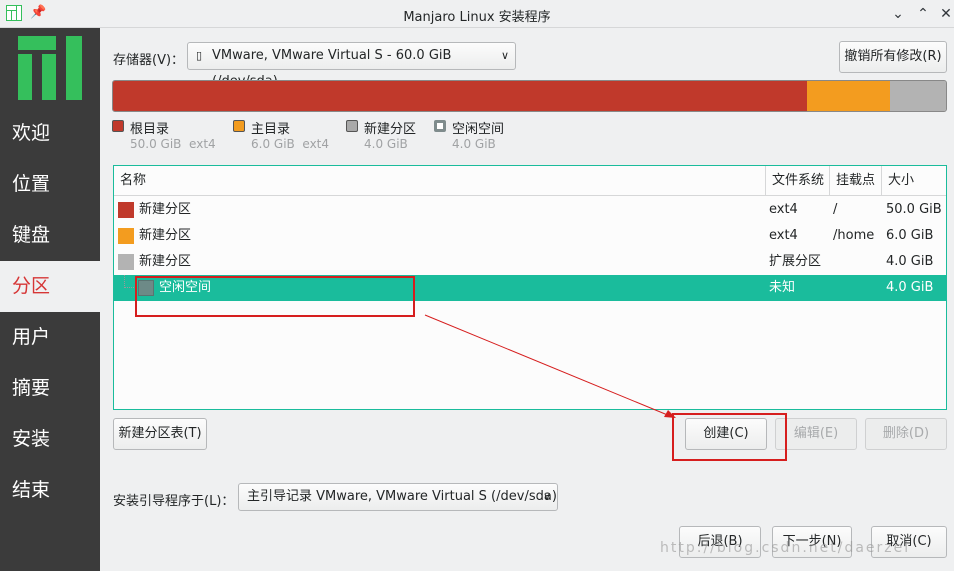 The image size is (954, 571). I want to click on legend-name: 根目录, so click(150, 129).